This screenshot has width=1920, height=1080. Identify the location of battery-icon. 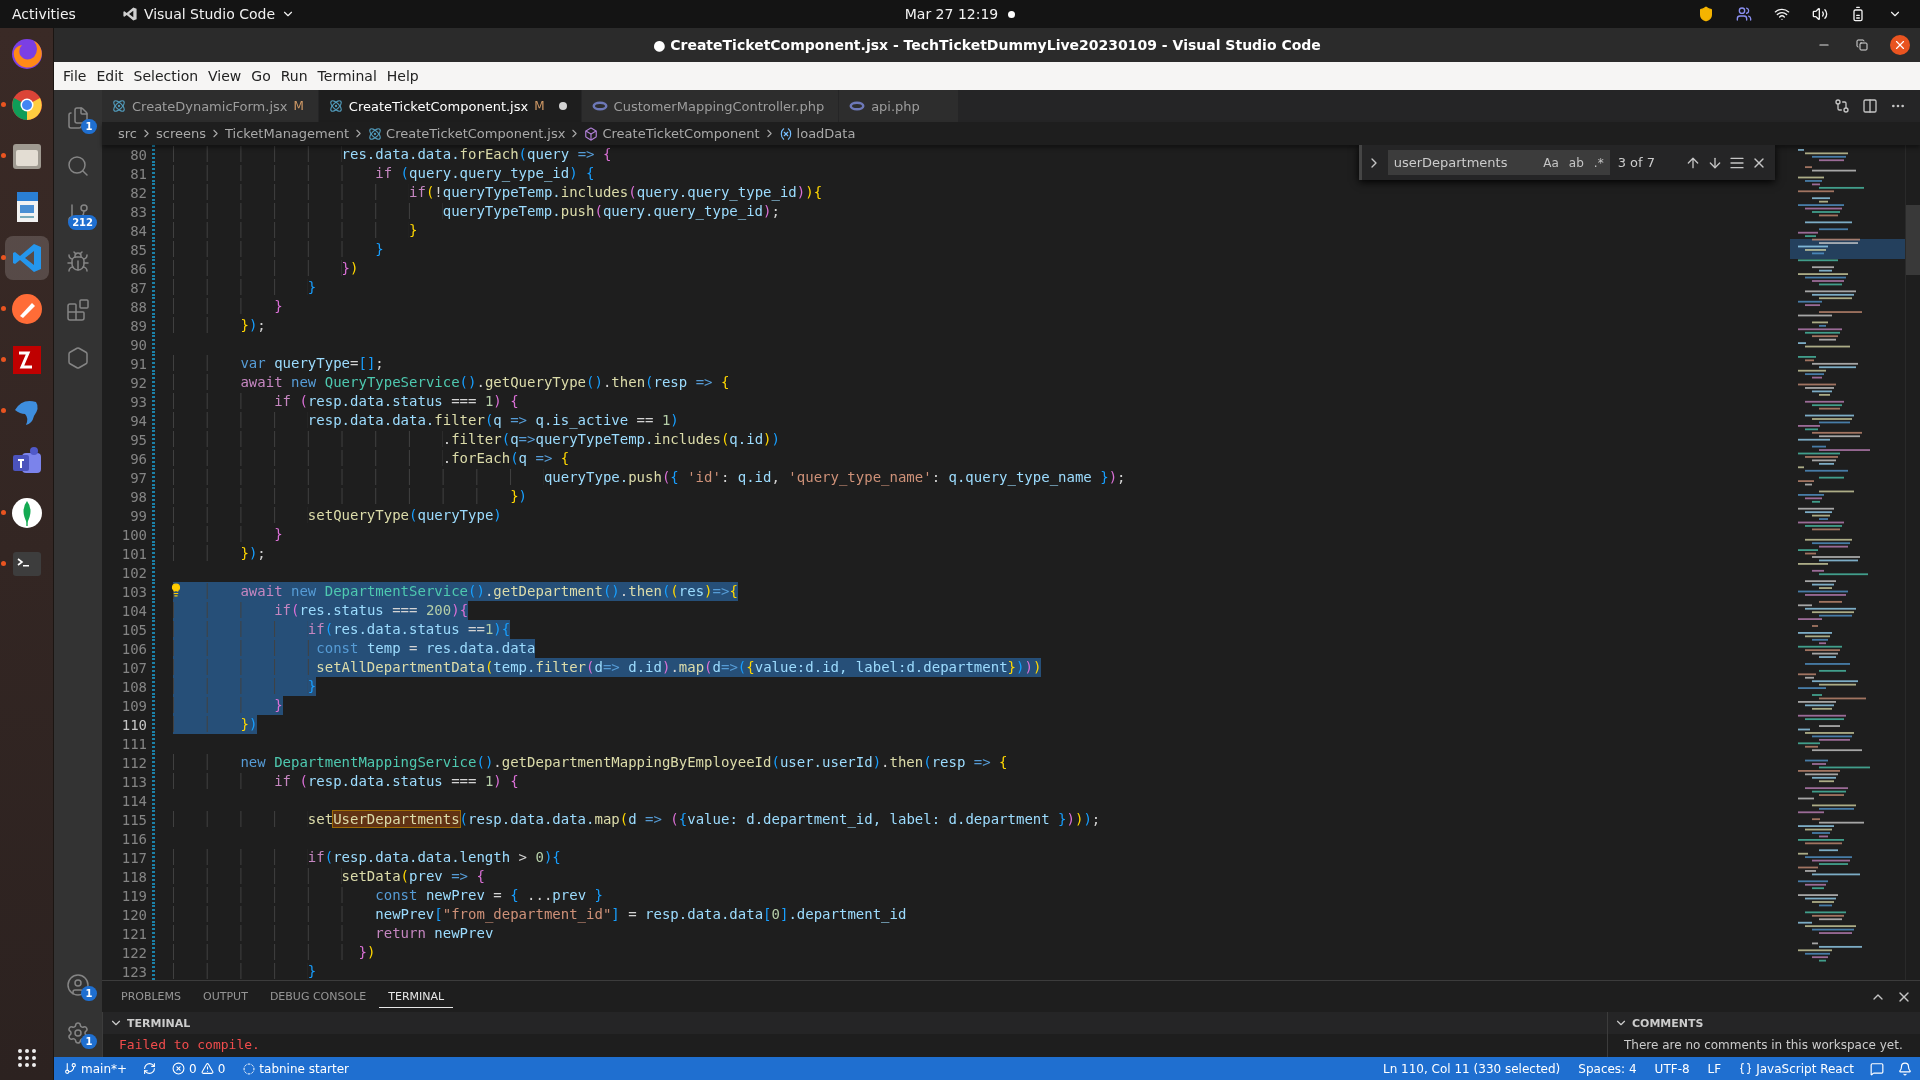
(1858, 14).